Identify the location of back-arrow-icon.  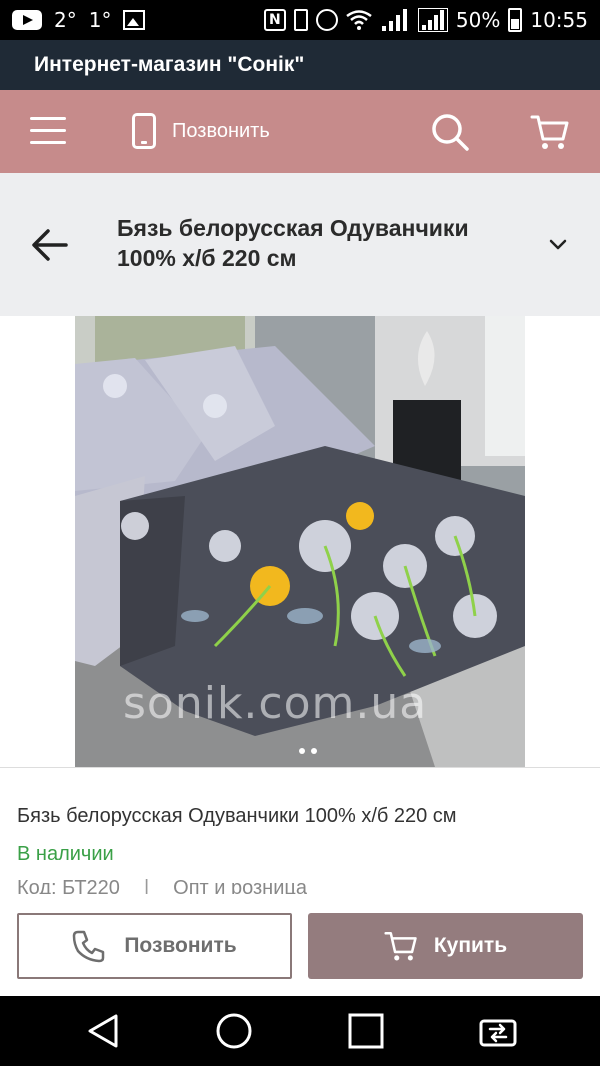
(50, 245).